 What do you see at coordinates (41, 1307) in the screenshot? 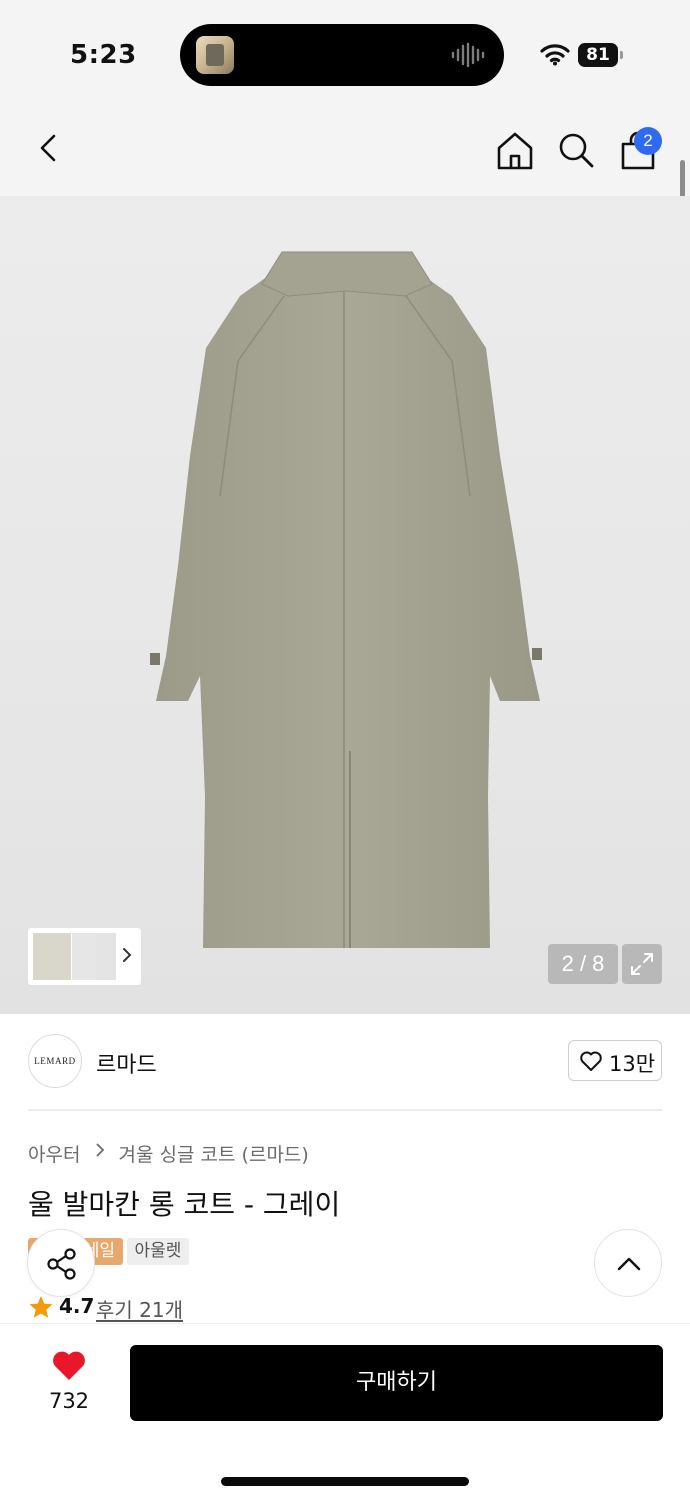
I see `star-icon` at bounding box center [41, 1307].